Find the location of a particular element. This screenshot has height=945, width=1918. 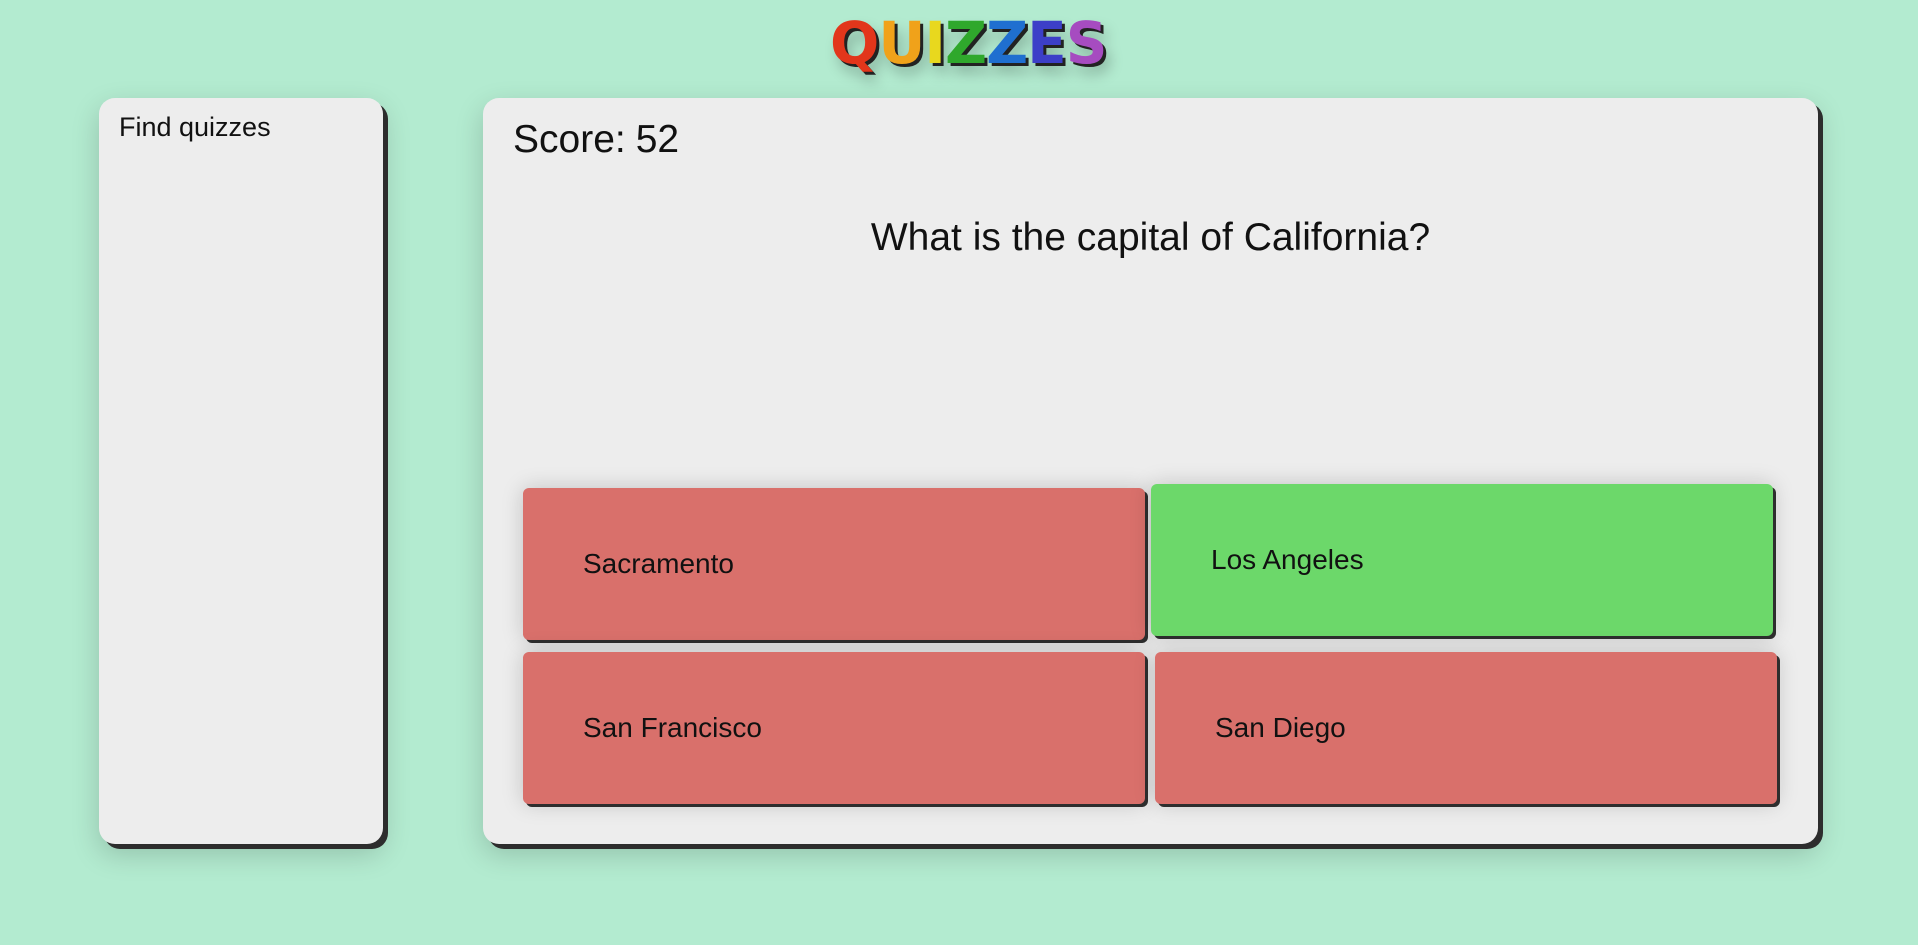

question-text: What is the capital of California? is located at coordinates (1150, 237).